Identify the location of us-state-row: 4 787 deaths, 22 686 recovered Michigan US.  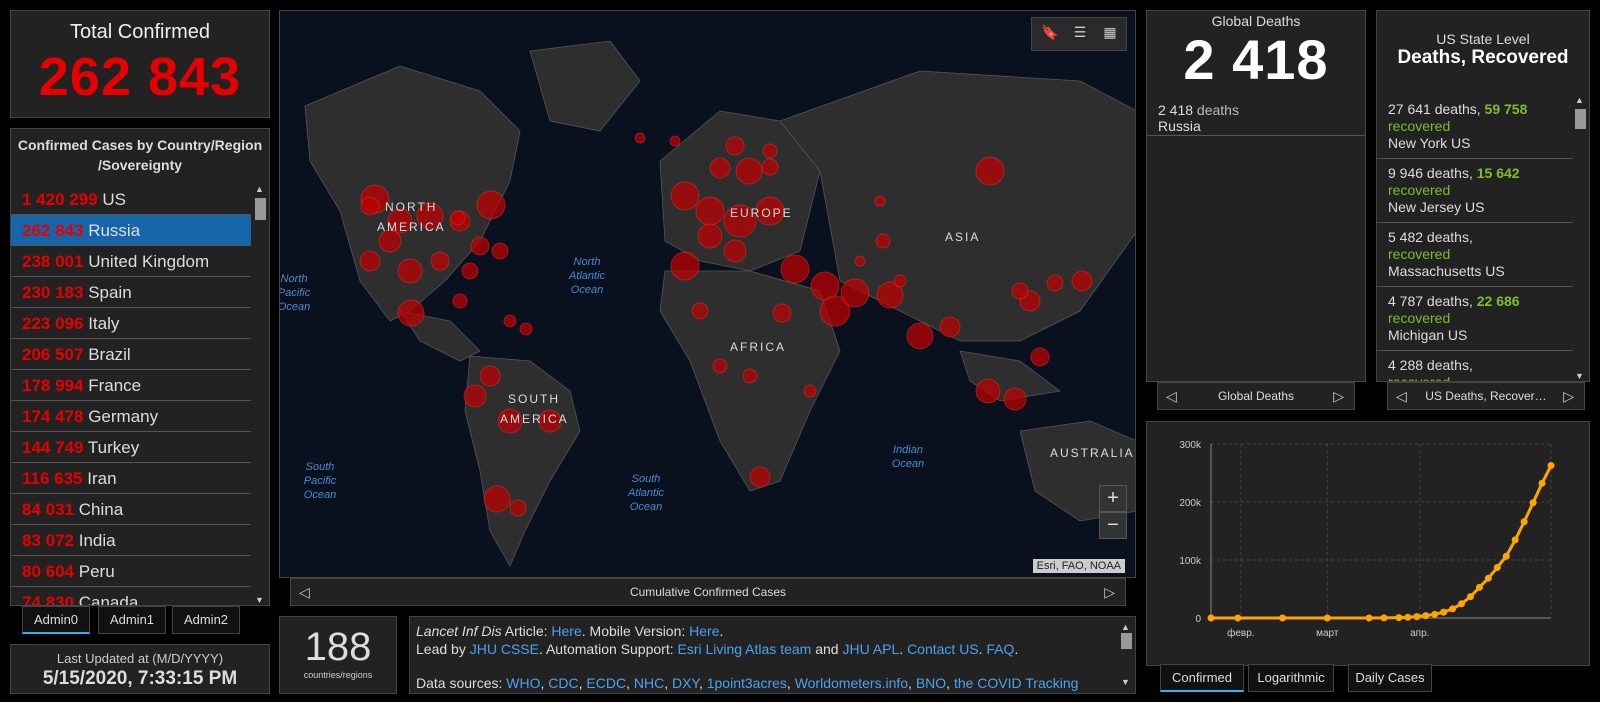
(1475, 319).